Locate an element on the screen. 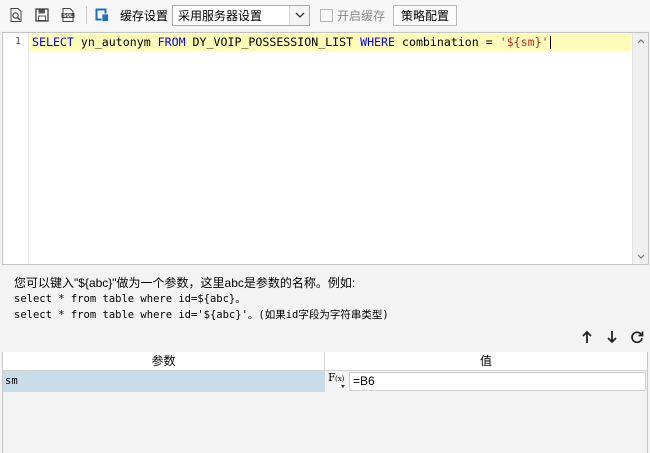 This screenshot has width=650, height=453. param-toolbar is located at coordinates (608, 337).